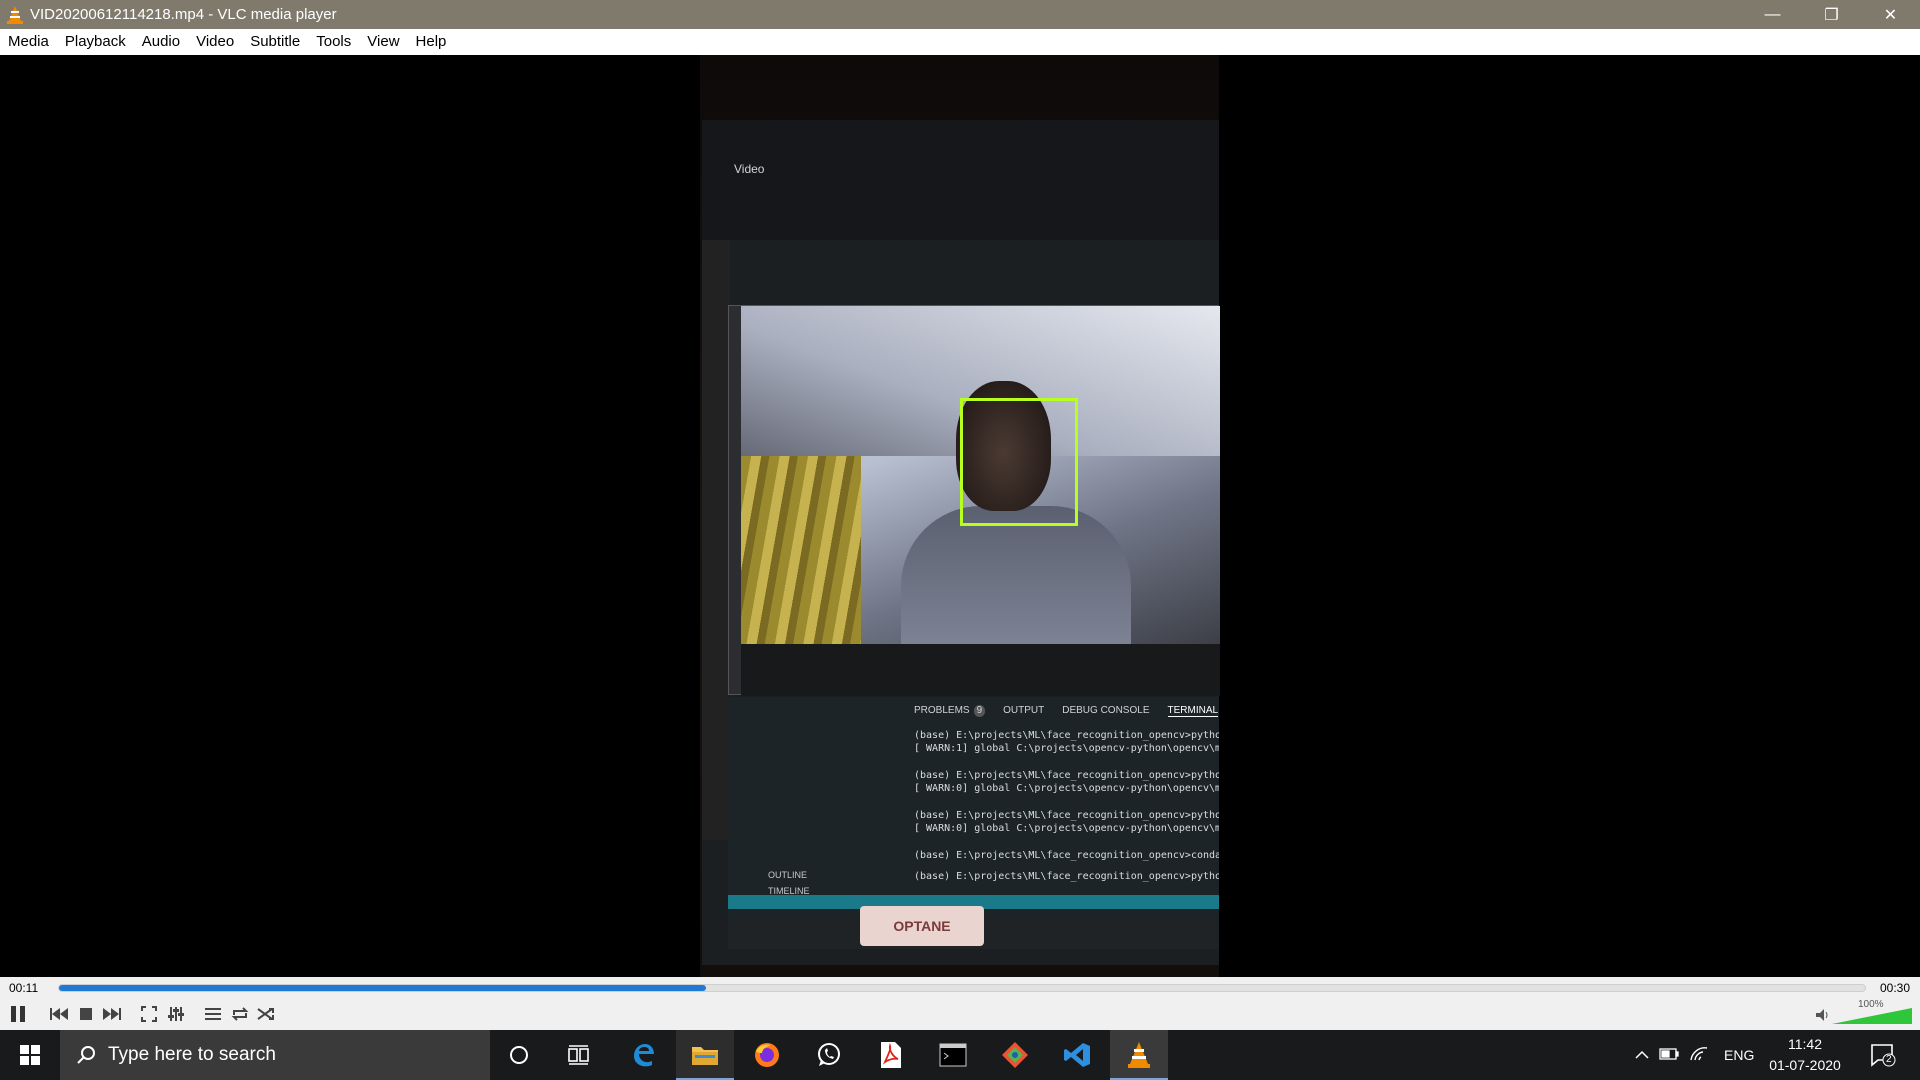 The width and height of the screenshot is (1920, 1080). What do you see at coordinates (15, 15) in the screenshot?
I see `vlc-cone-icon` at bounding box center [15, 15].